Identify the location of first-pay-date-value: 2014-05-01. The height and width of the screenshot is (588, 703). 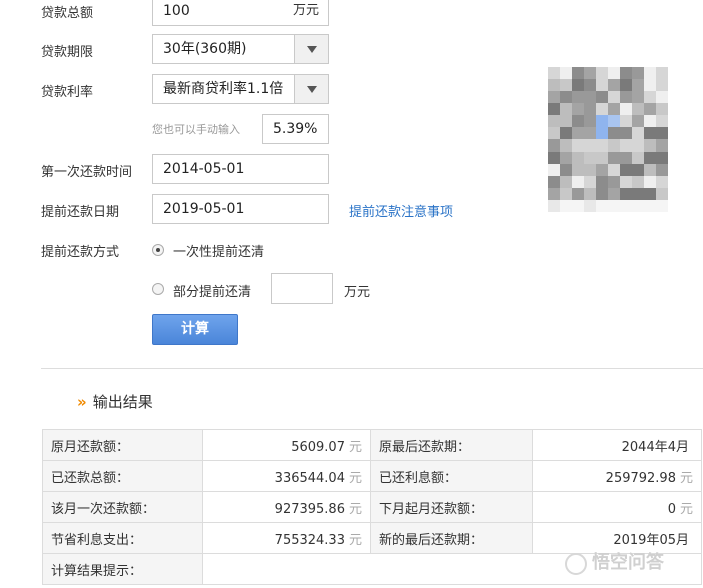
(204, 169).